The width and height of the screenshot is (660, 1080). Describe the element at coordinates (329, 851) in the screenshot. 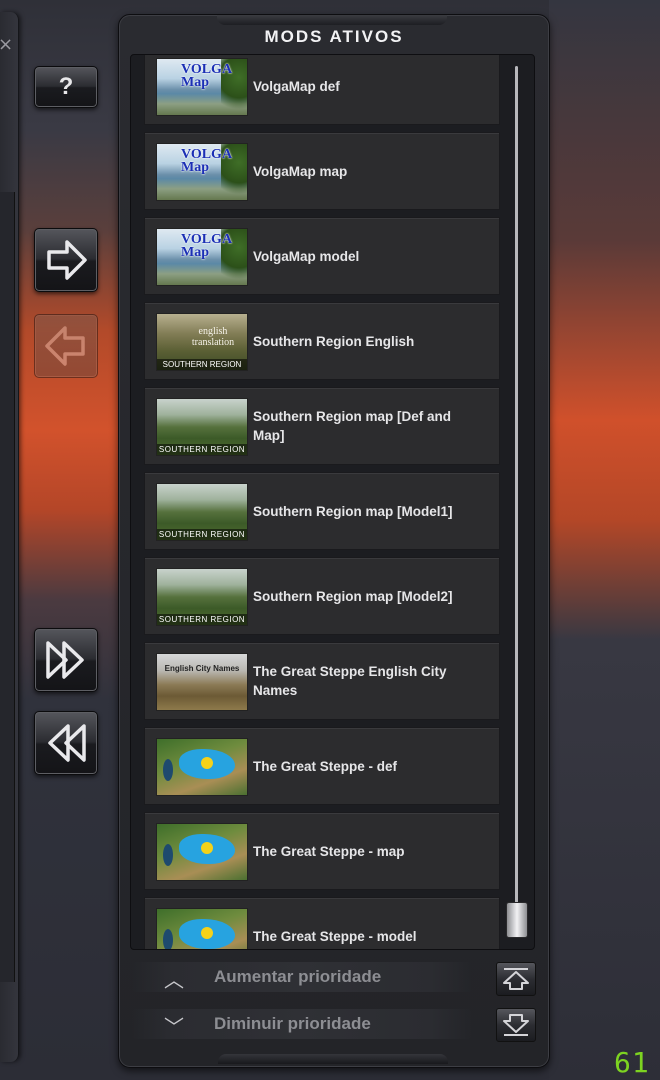

I see `mod-name: The Great Steppe - map` at that location.